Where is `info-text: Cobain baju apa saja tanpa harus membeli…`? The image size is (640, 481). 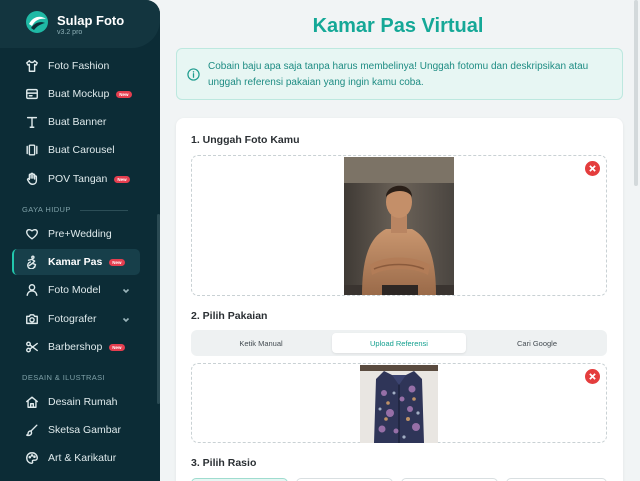 info-text: Cobain baju apa saja tanpa harus membeli… is located at coordinates (398, 74).